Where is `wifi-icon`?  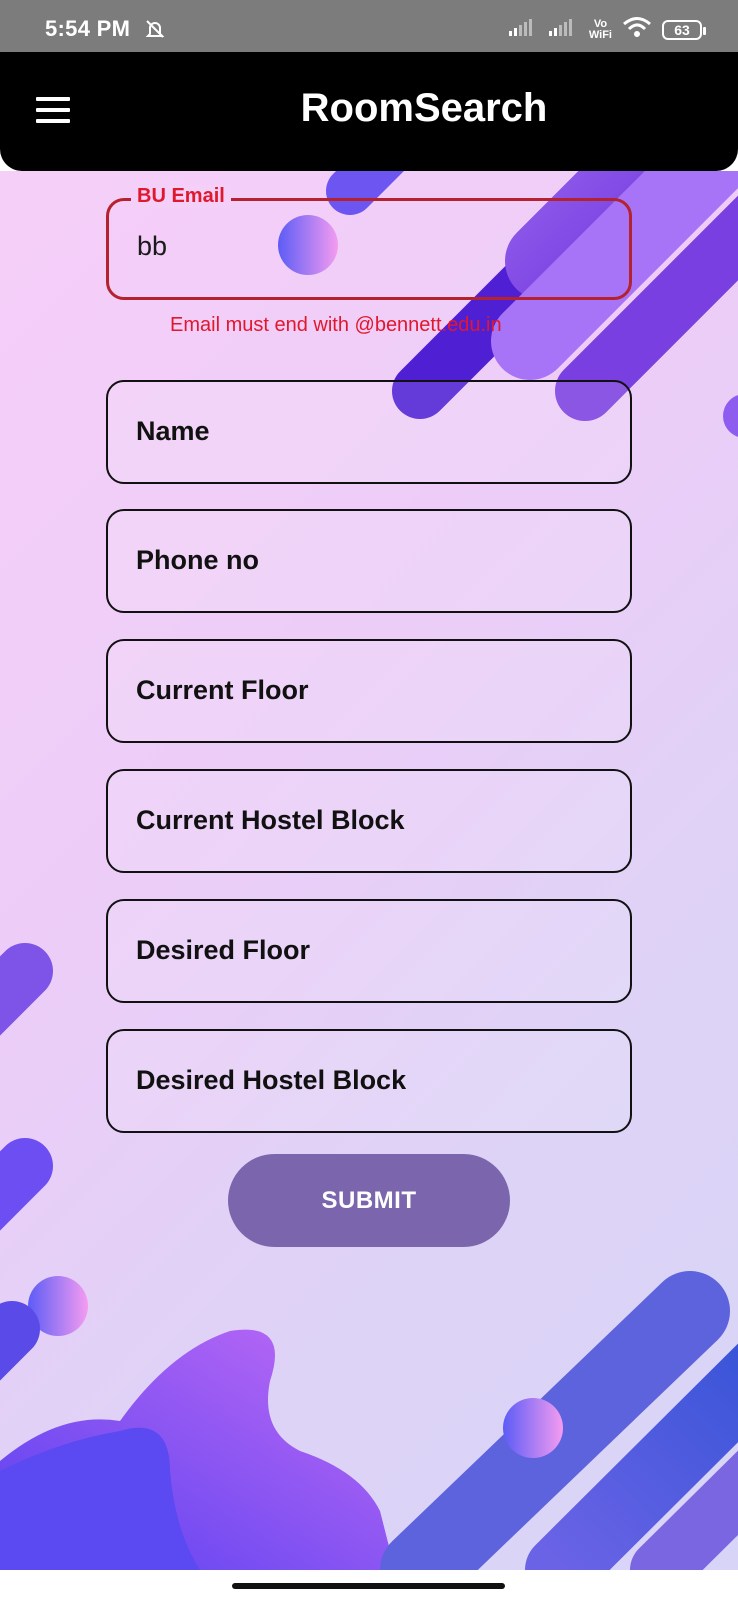 wifi-icon is located at coordinates (637, 29).